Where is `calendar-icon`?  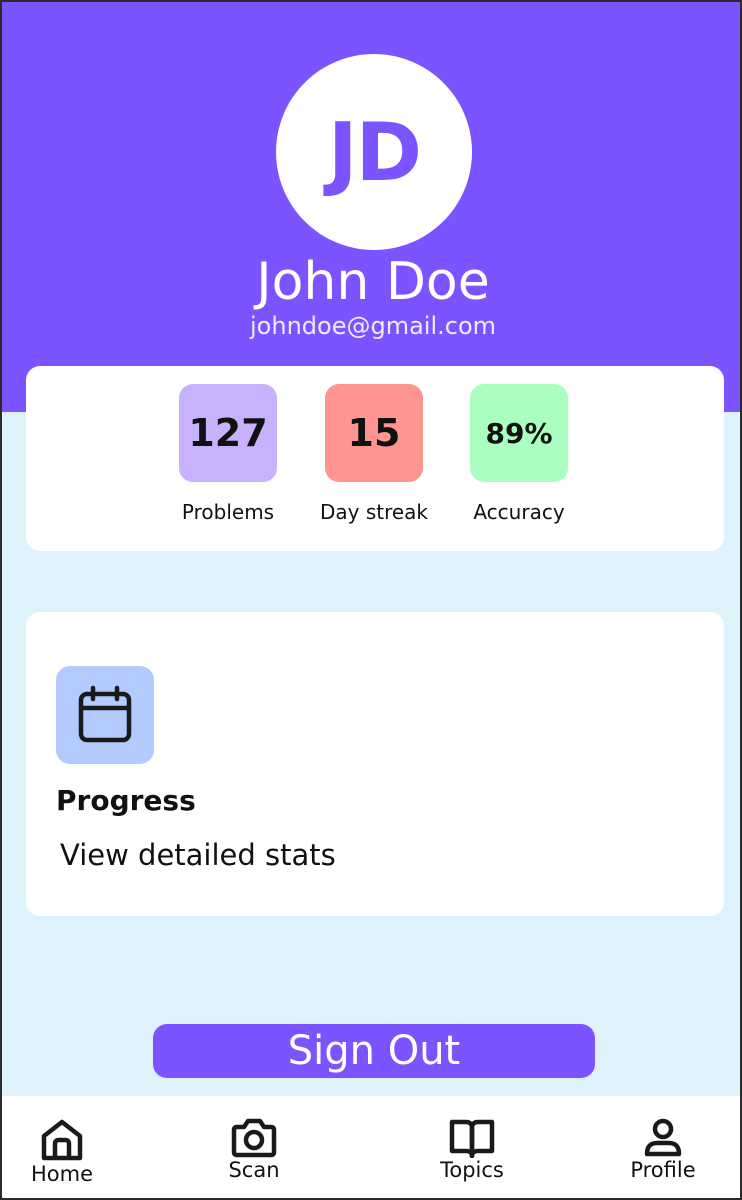
calendar-icon is located at coordinates (105, 714).